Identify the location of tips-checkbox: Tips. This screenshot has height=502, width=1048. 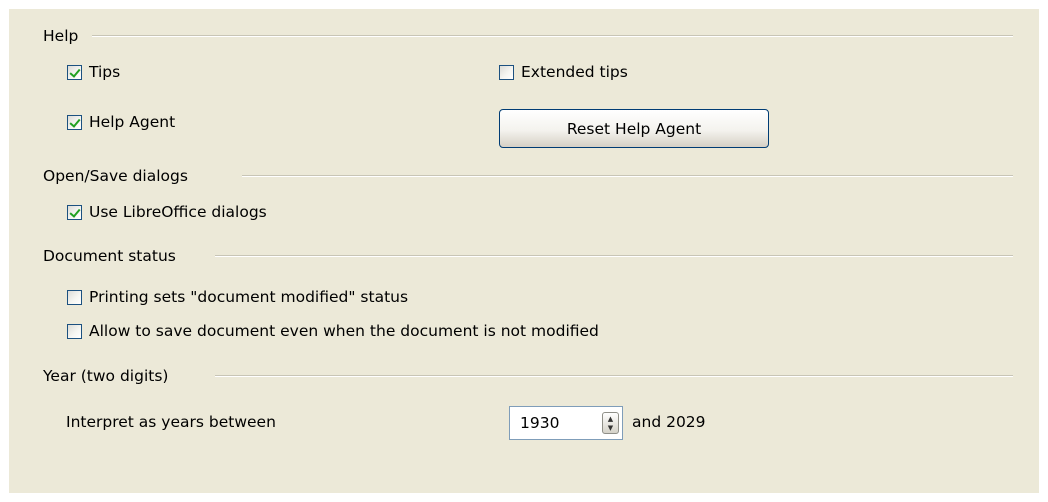
(93, 72).